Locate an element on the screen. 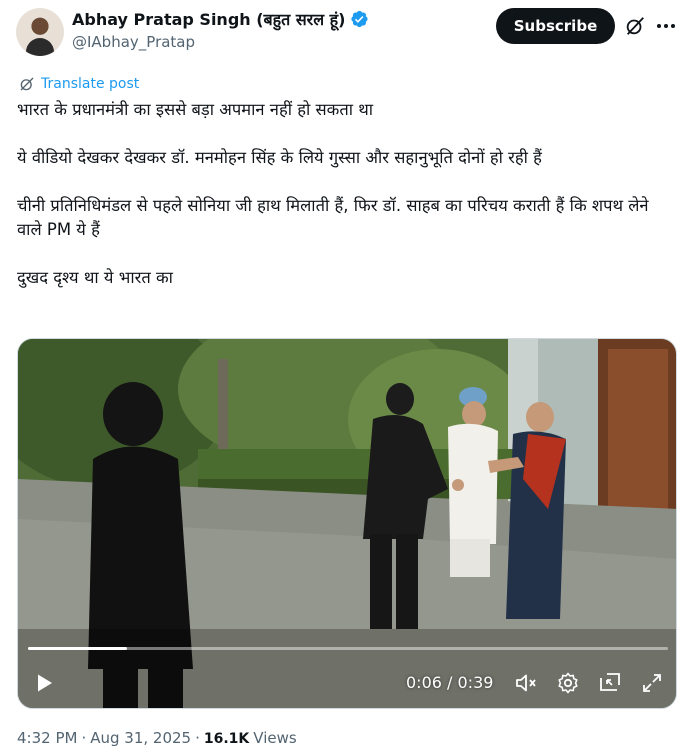 This screenshot has height=749, width=682. tweet-meta: 4:32 PM · Aug 31, 2025 · 16.1K Views is located at coordinates (157, 738).